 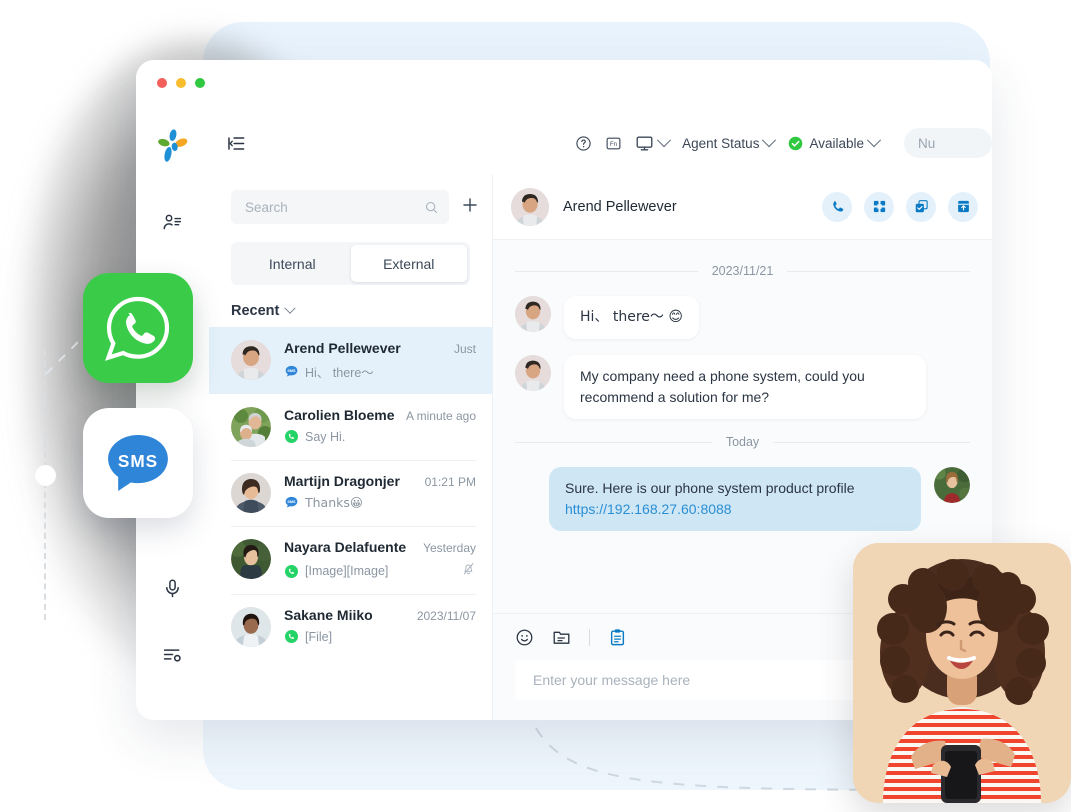 I want to click on muted-indicator, so click(x=468, y=571).